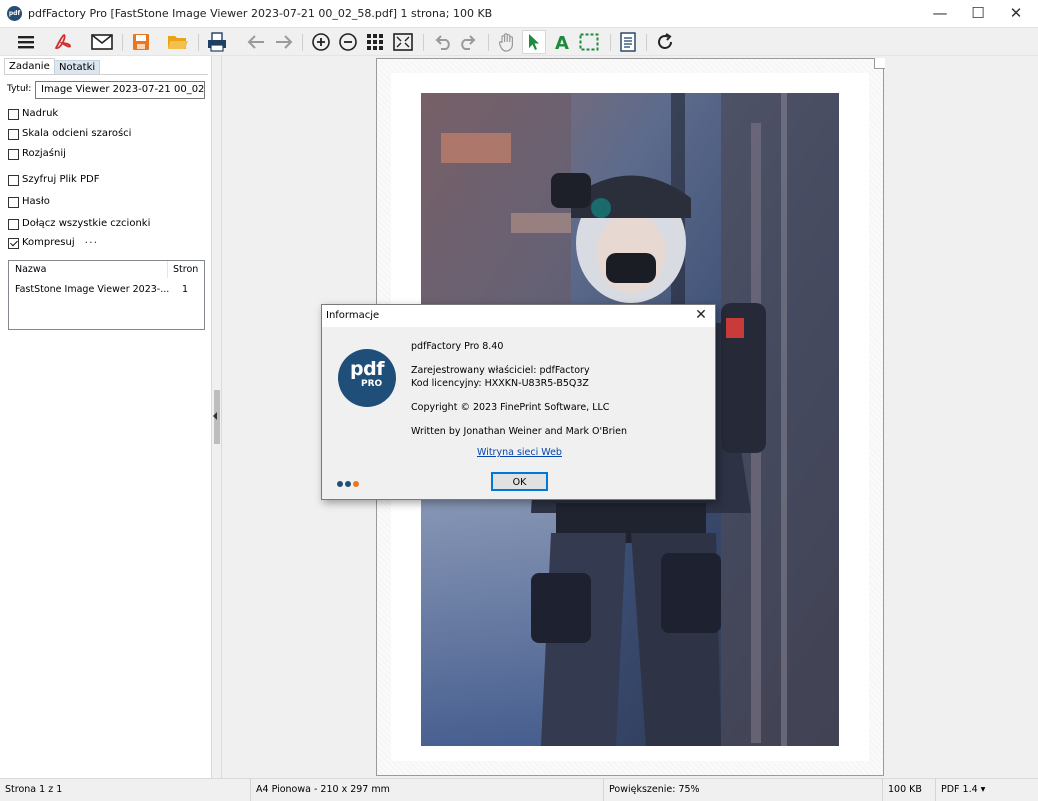 Image resolution: width=1038 pixels, height=801 pixels. Describe the element at coordinates (372, 384) in the screenshot. I see `logo-subtext: PRO` at that location.